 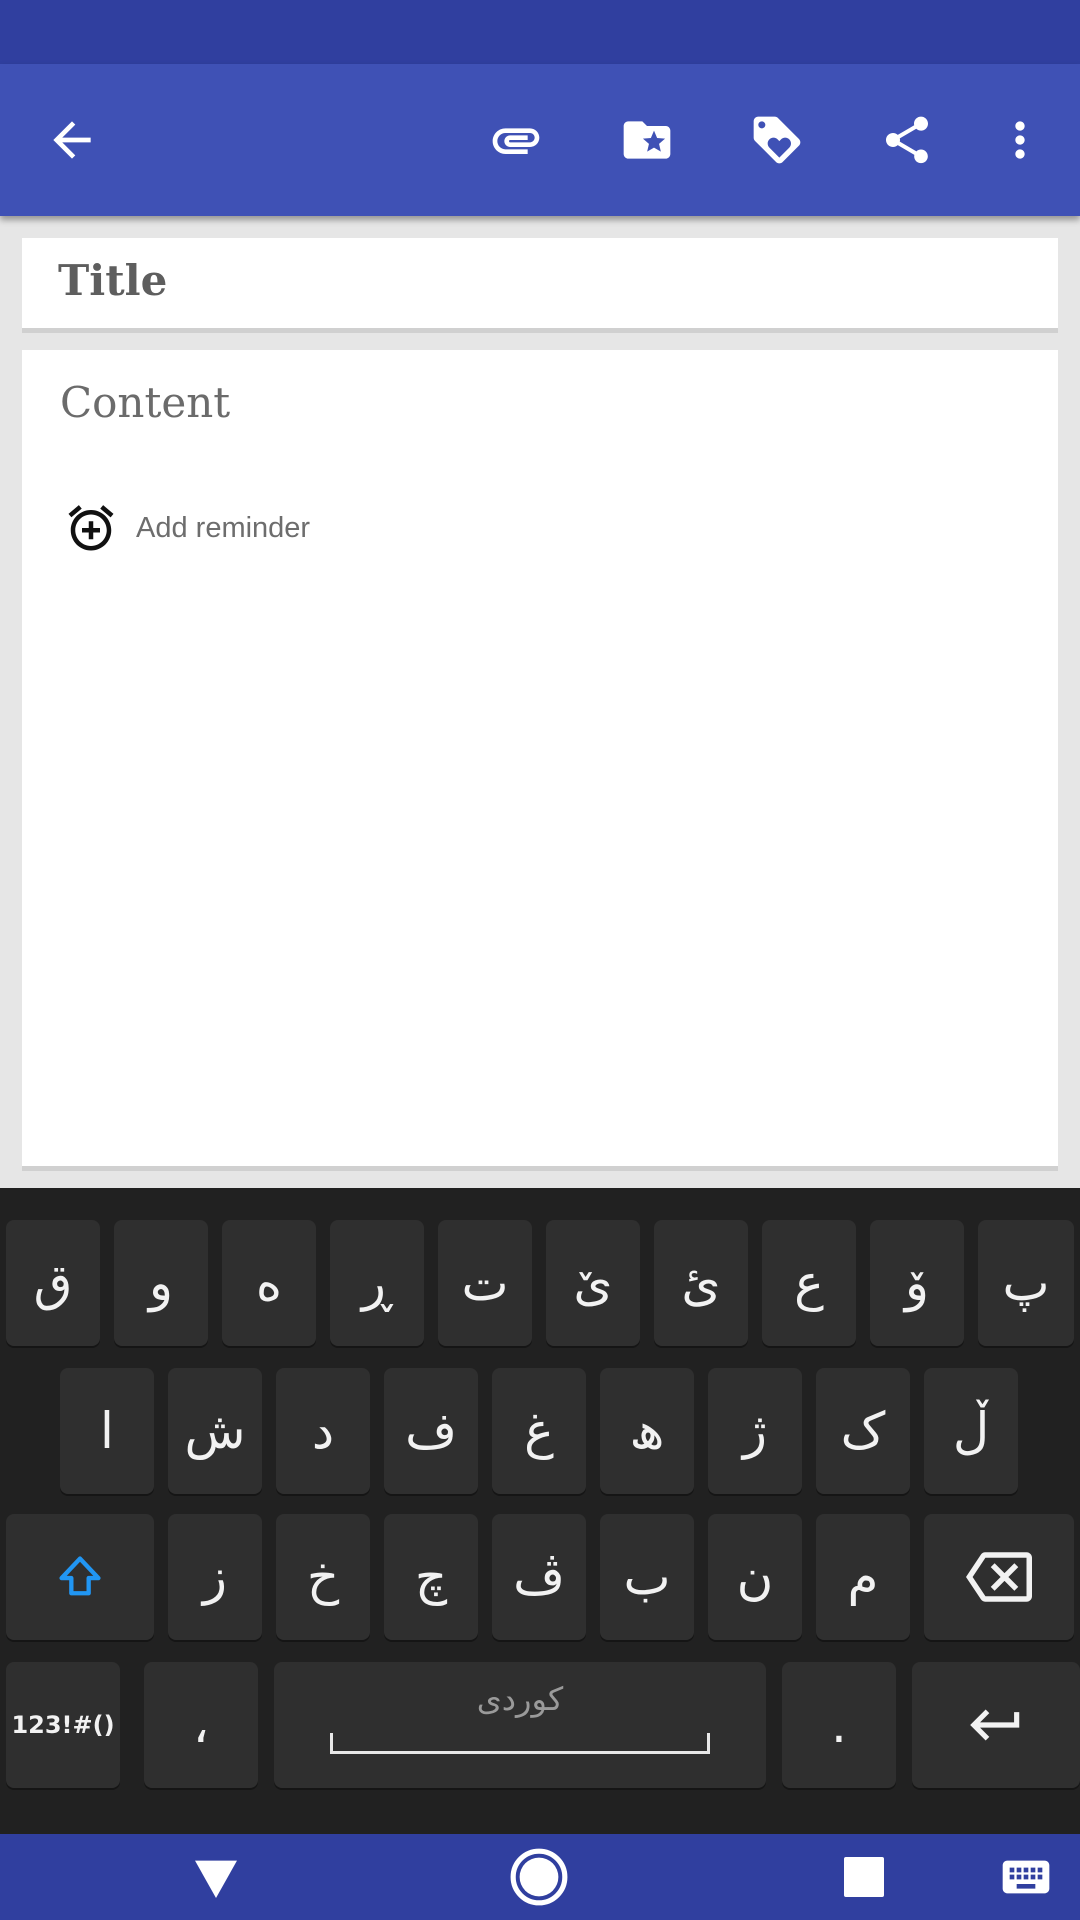 What do you see at coordinates (63, 1725) in the screenshot?
I see `symbols-key: 123!#()` at bounding box center [63, 1725].